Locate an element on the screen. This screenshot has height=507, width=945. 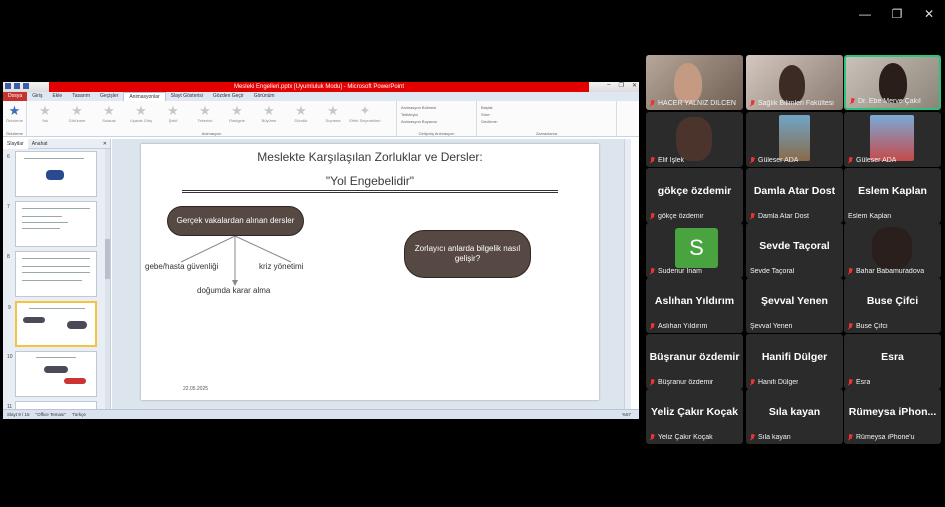
participant-display-name: Esra is located at coordinates (892, 357).